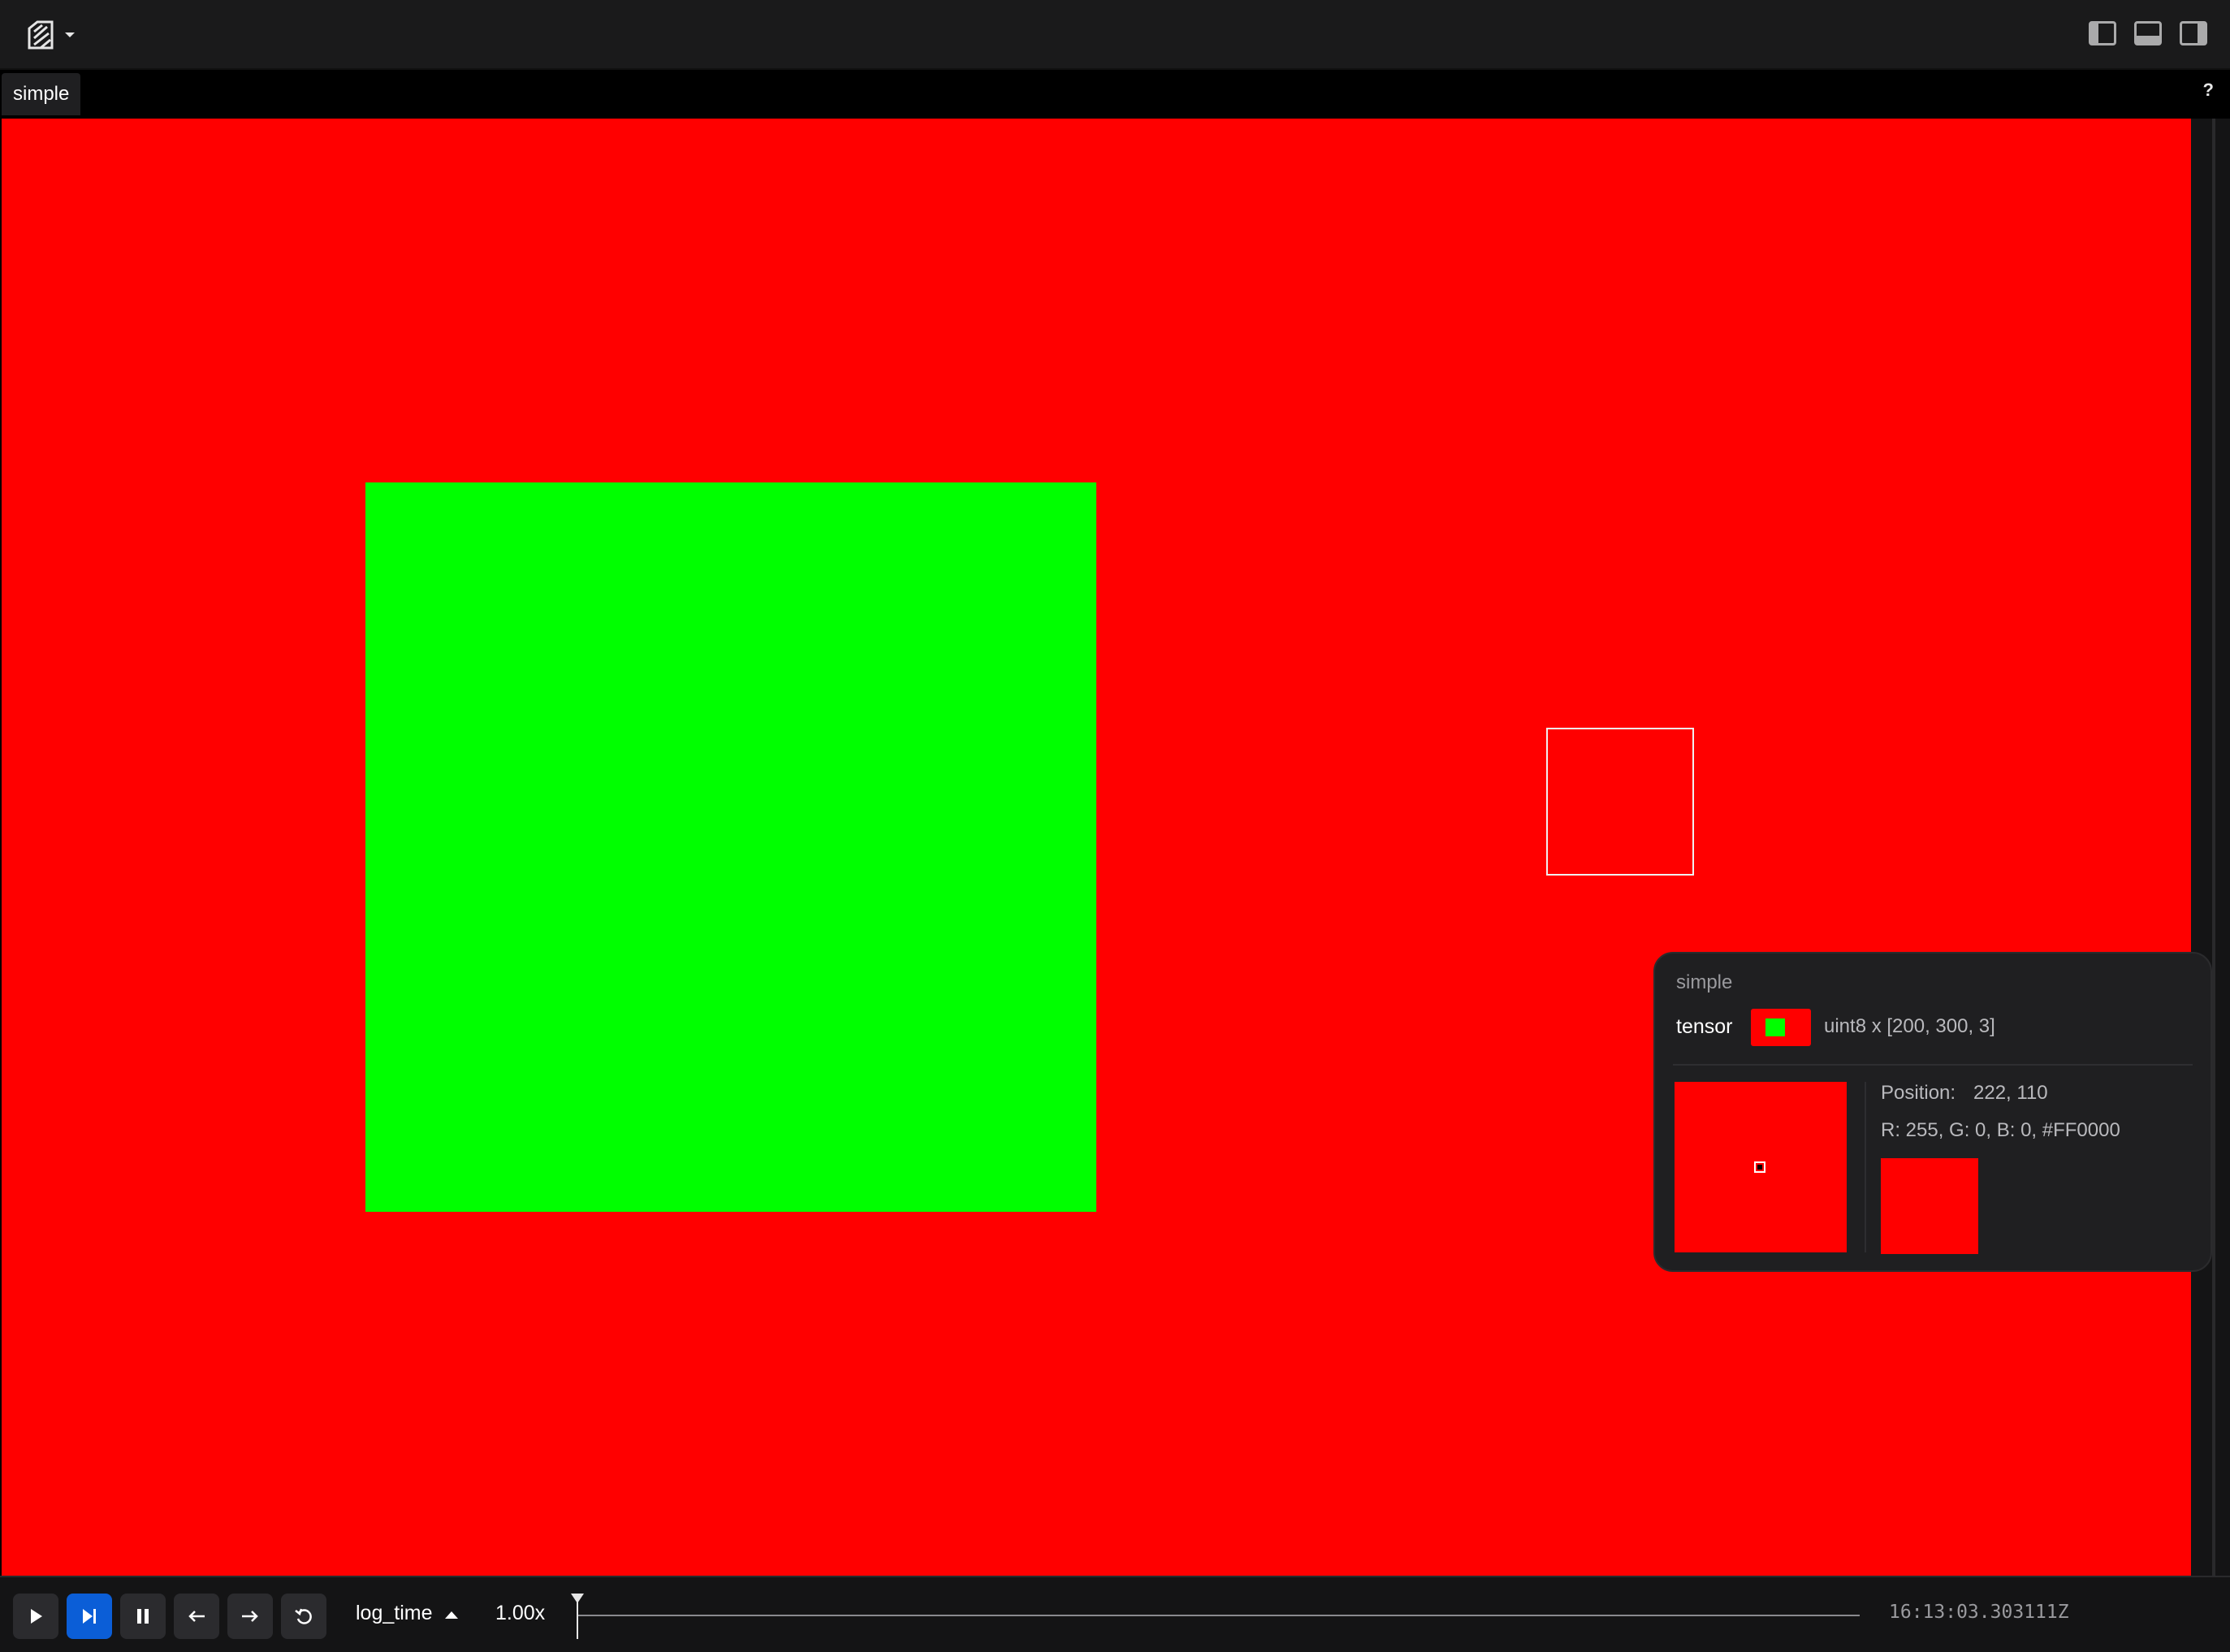 This screenshot has height=1652, width=2230. What do you see at coordinates (1929, 1206) in the screenshot?
I see `pixel-color-swatch` at bounding box center [1929, 1206].